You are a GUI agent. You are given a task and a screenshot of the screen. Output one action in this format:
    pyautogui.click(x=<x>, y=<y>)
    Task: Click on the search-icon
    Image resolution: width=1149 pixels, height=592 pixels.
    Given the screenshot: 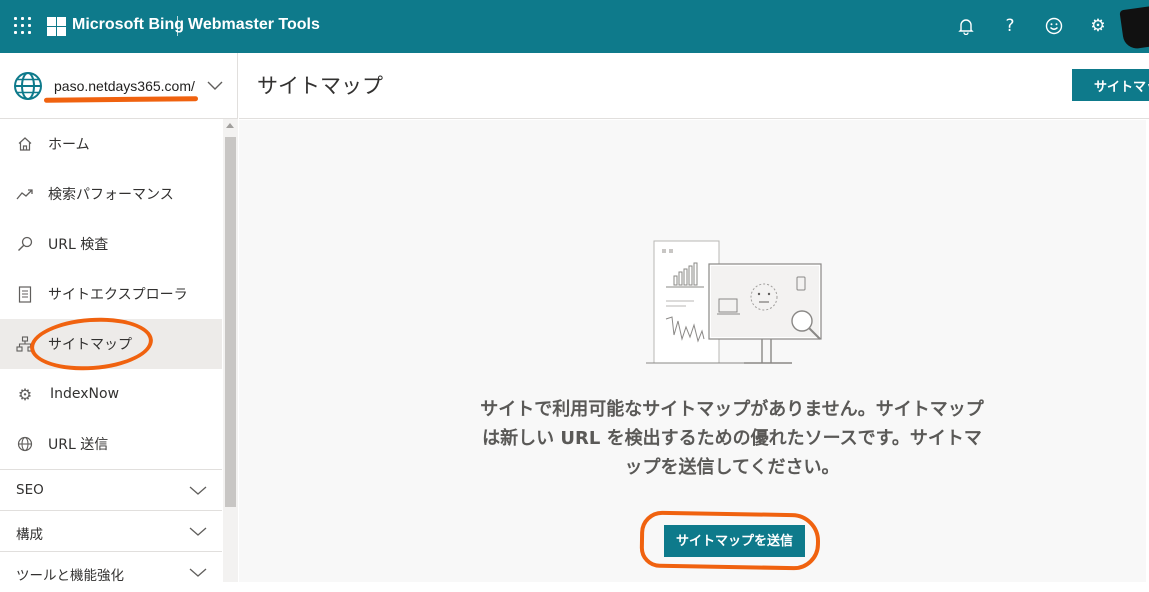 What is the action you would take?
    pyautogui.click(x=25, y=244)
    